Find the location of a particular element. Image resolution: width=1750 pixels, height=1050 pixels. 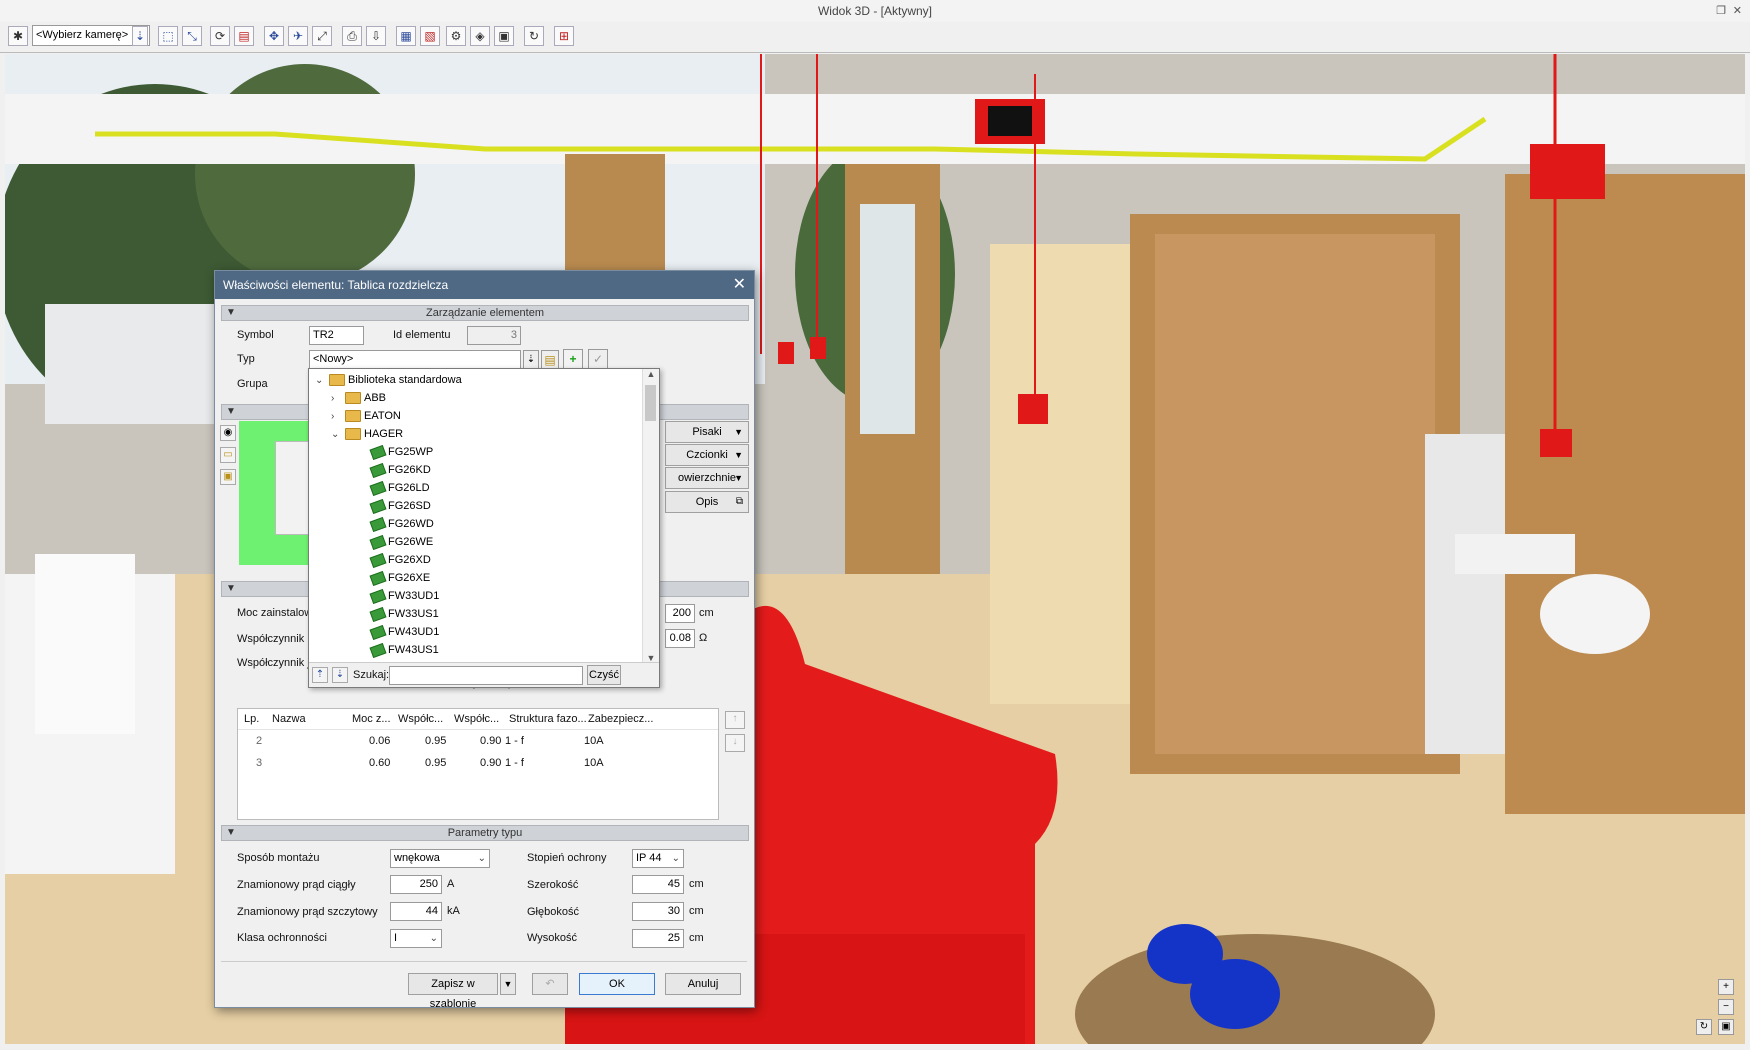

print-button: ⎙ is located at coordinates (352, 36).